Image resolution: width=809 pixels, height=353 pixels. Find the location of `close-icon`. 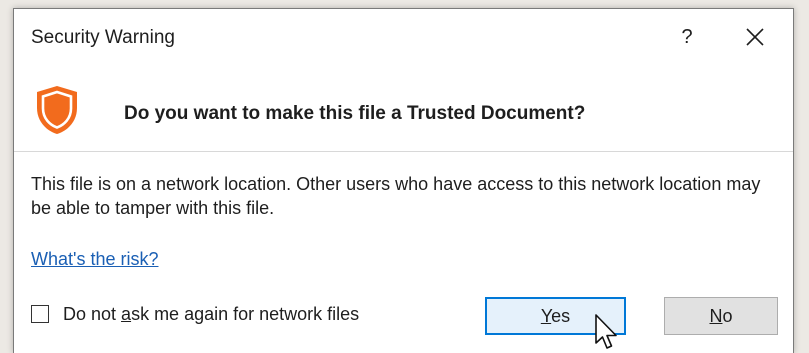

close-icon is located at coordinates (755, 37).